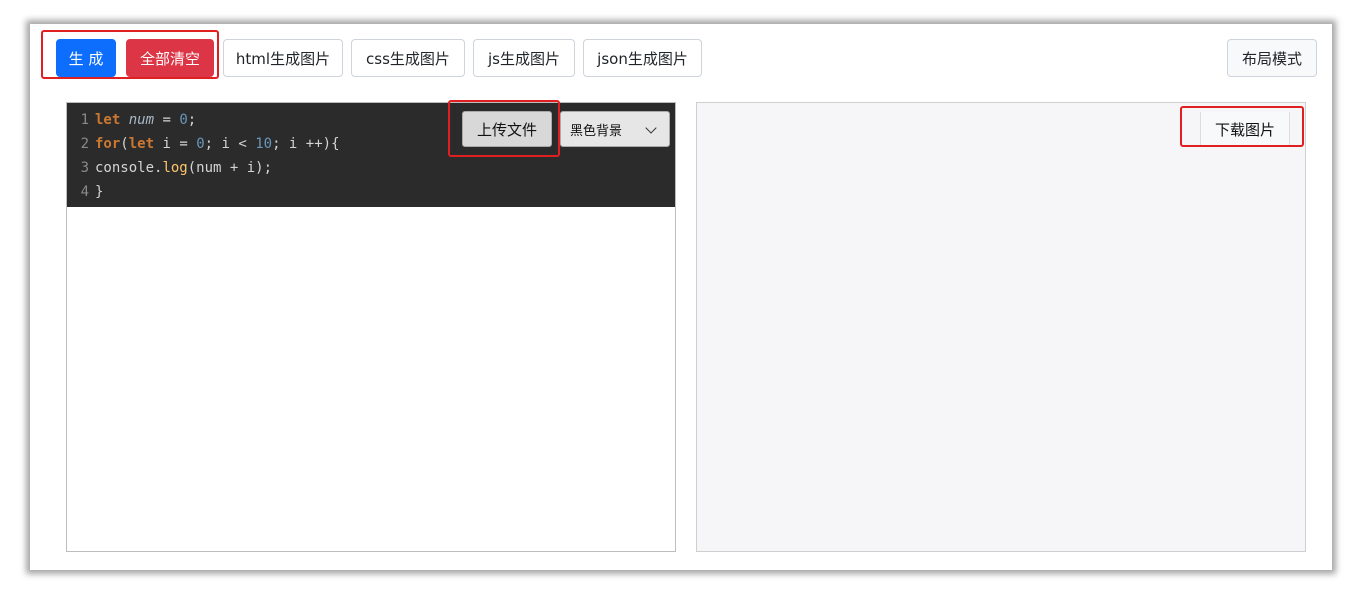  Describe the element at coordinates (642, 58) in the screenshot. I see `json-to-image-button: json生成图片` at that location.